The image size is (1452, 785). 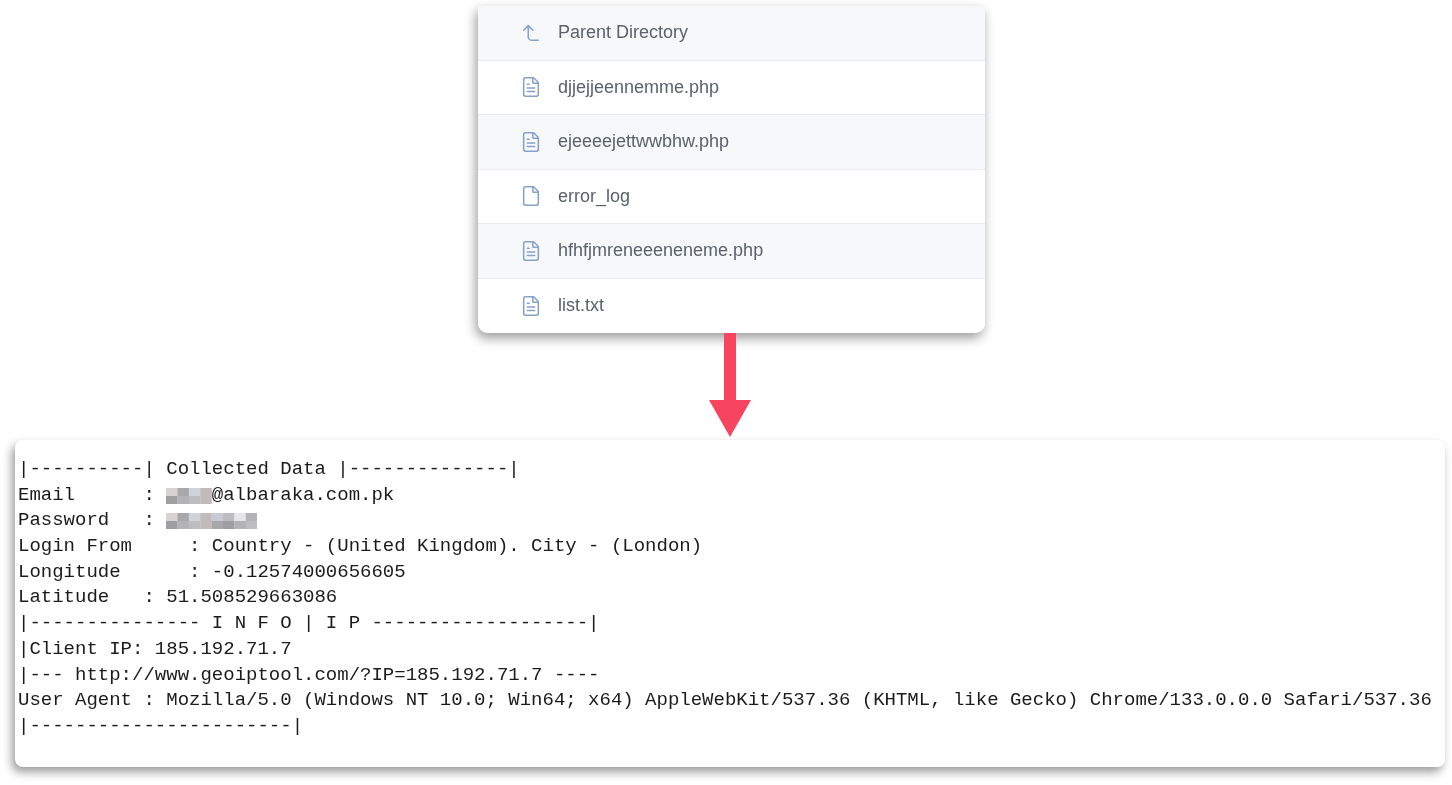 I want to click on blank-file-icon, so click(x=531, y=196).